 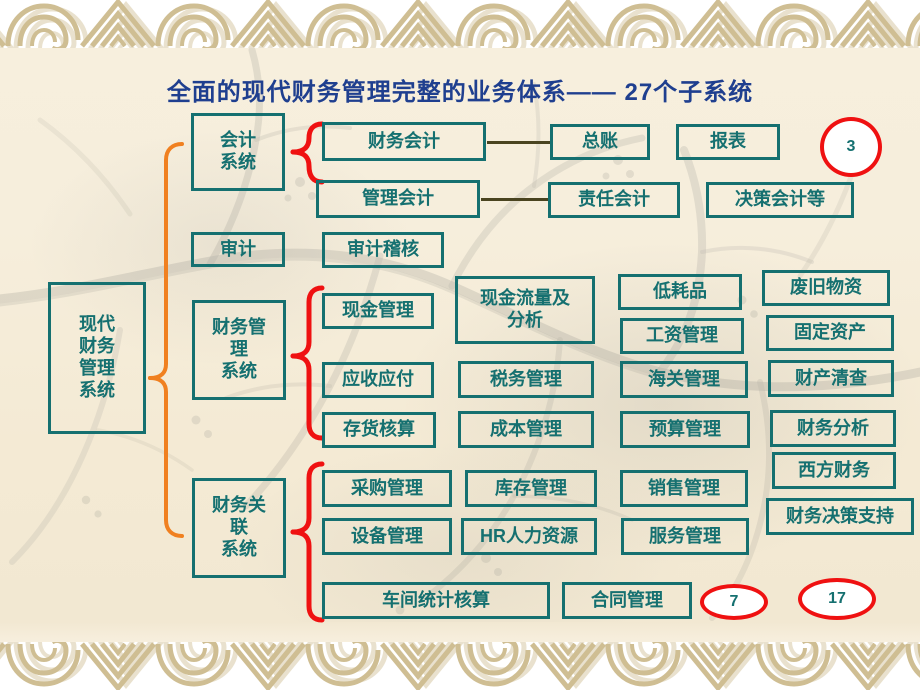 I want to click on node-customs-management-label: 海关管理, so click(x=684, y=378).